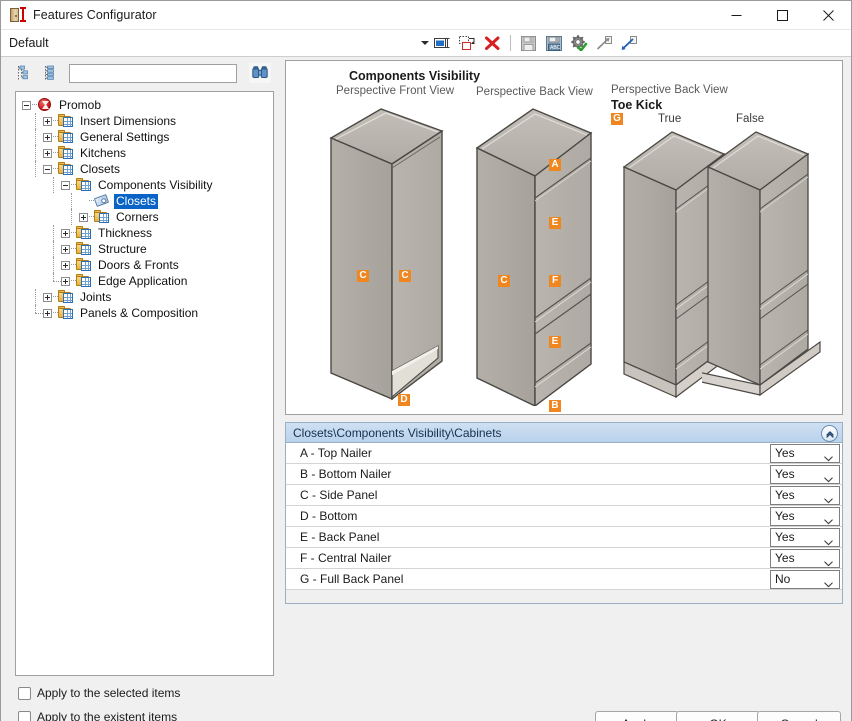 This screenshot has height=721, width=852. What do you see at coordinates (397, 432) in the screenshot?
I see `breadcrumb: Closets\Components Visibility\Cabinets` at bounding box center [397, 432].